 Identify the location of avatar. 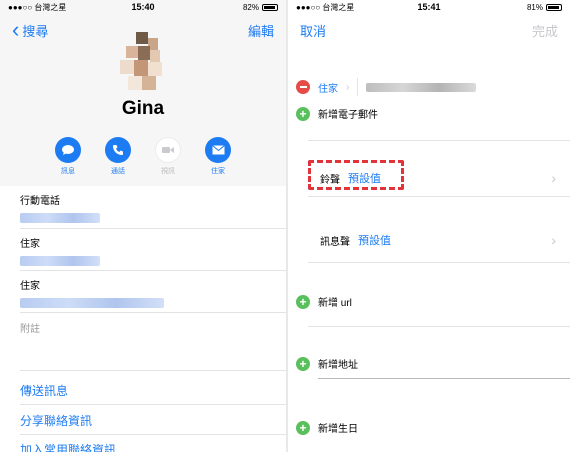
(141, 61).